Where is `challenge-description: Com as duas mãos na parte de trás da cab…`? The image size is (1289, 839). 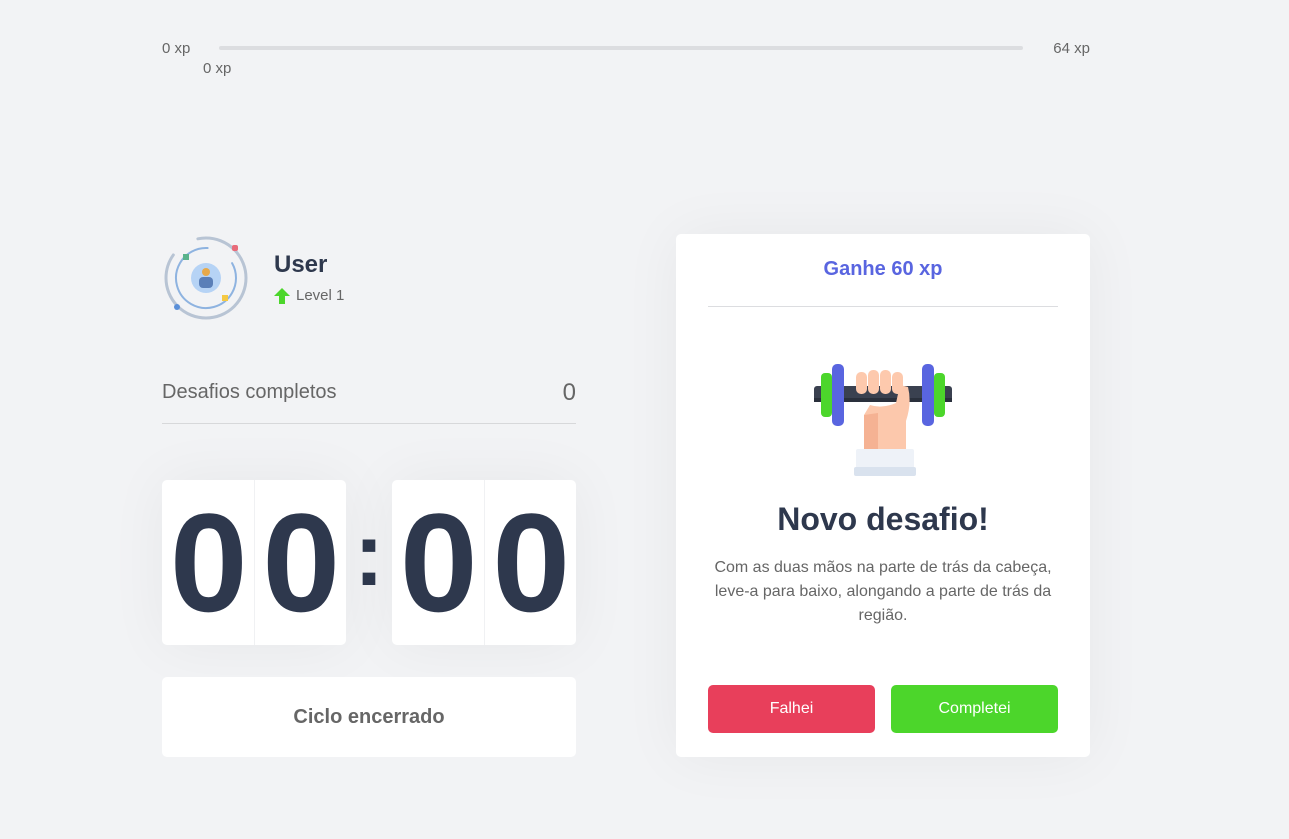 challenge-description: Com as duas mãos na parte de trás da cab… is located at coordinates (883, 591).